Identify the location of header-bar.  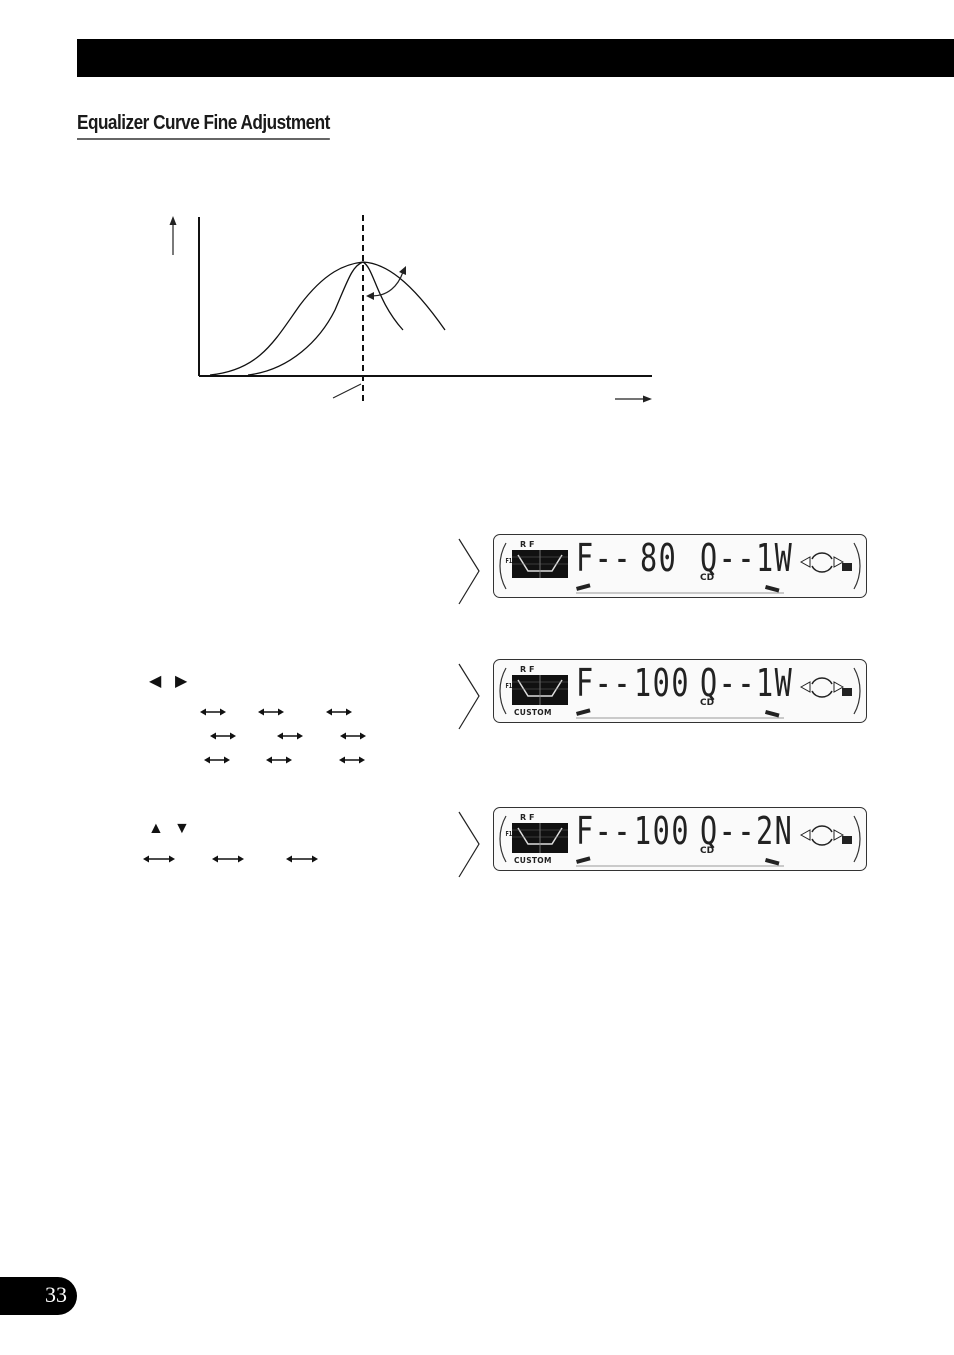
(515, 58).